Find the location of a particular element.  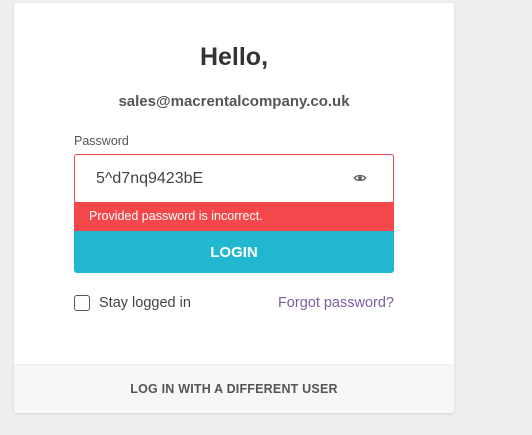

password-field is located at coordinates (234, 178).